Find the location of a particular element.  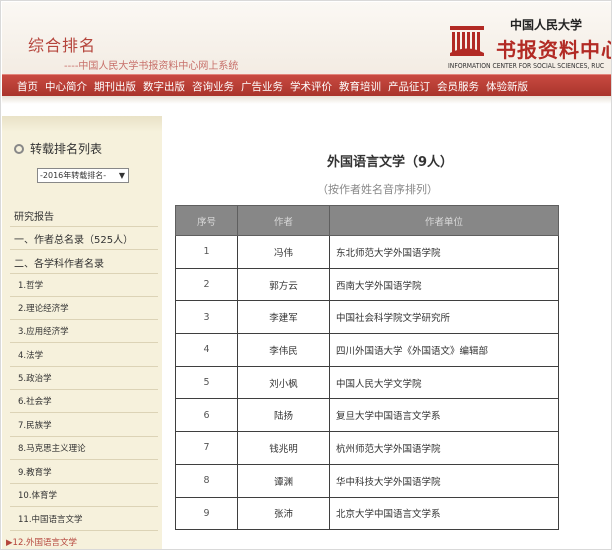

table-row: 6 陆扬 复旦大学中国语言文学系 is located at coordinates (367, 415).